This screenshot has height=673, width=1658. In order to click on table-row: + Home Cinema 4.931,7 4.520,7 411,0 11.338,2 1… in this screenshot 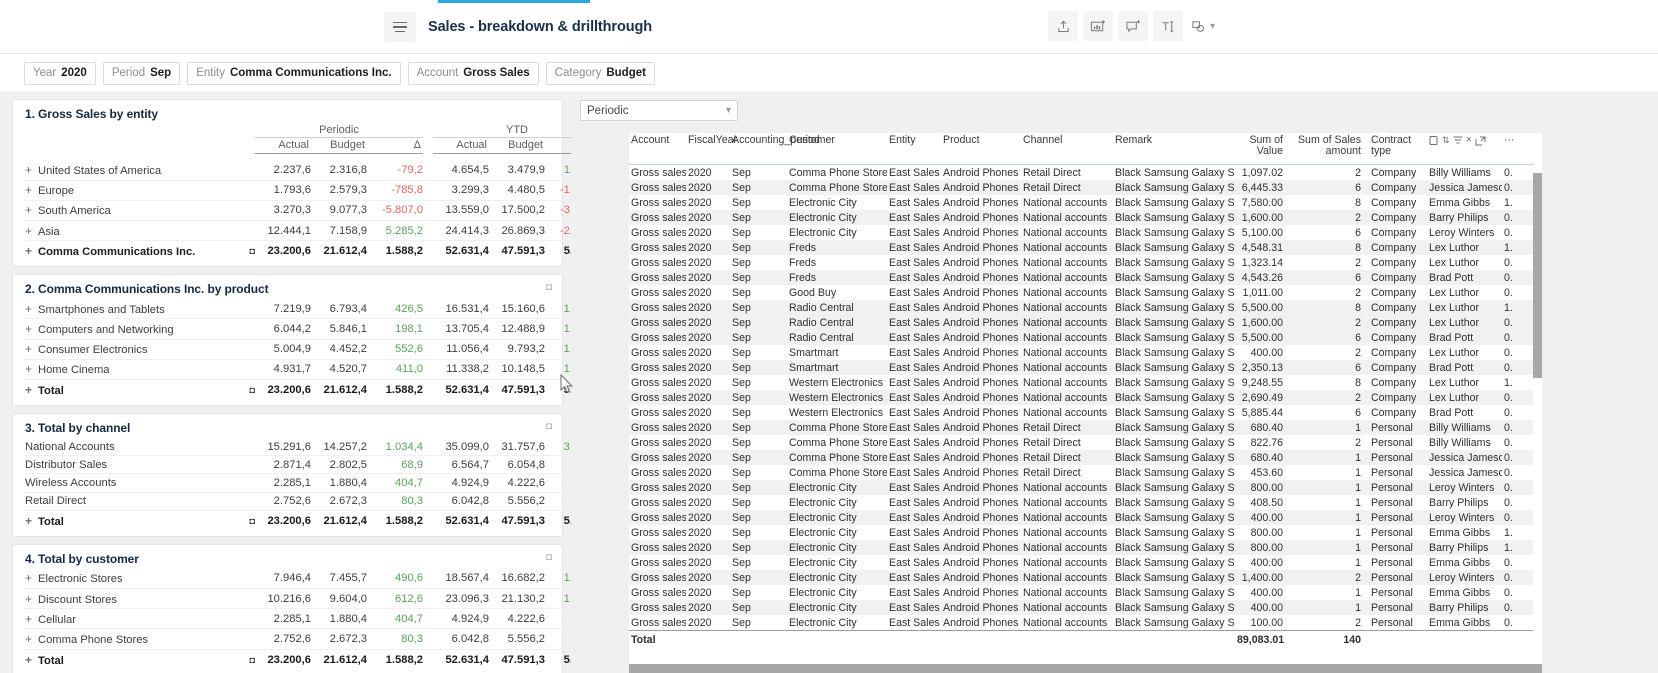, I will do `click(298, 370)`.